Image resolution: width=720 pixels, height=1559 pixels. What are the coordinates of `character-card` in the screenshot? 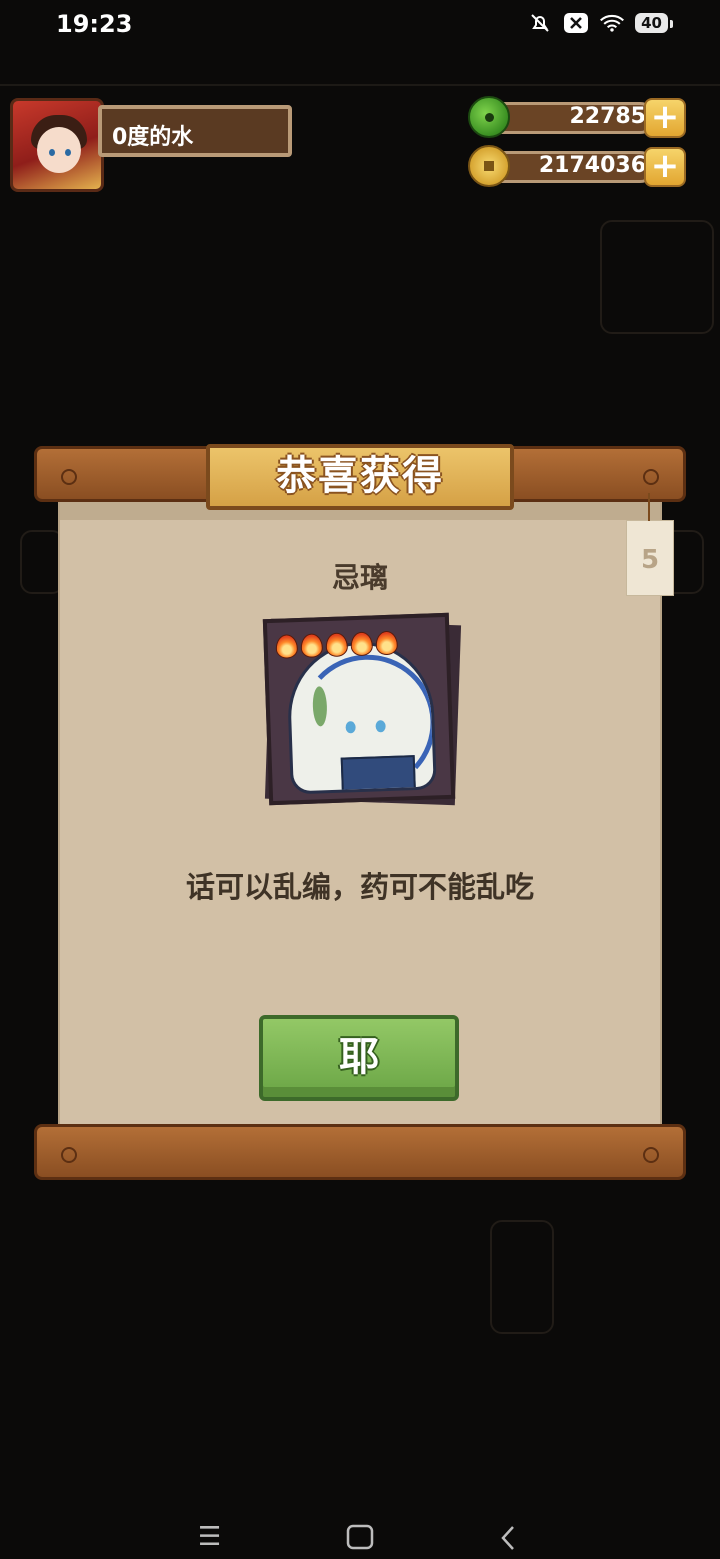 It's located at (359, 709).